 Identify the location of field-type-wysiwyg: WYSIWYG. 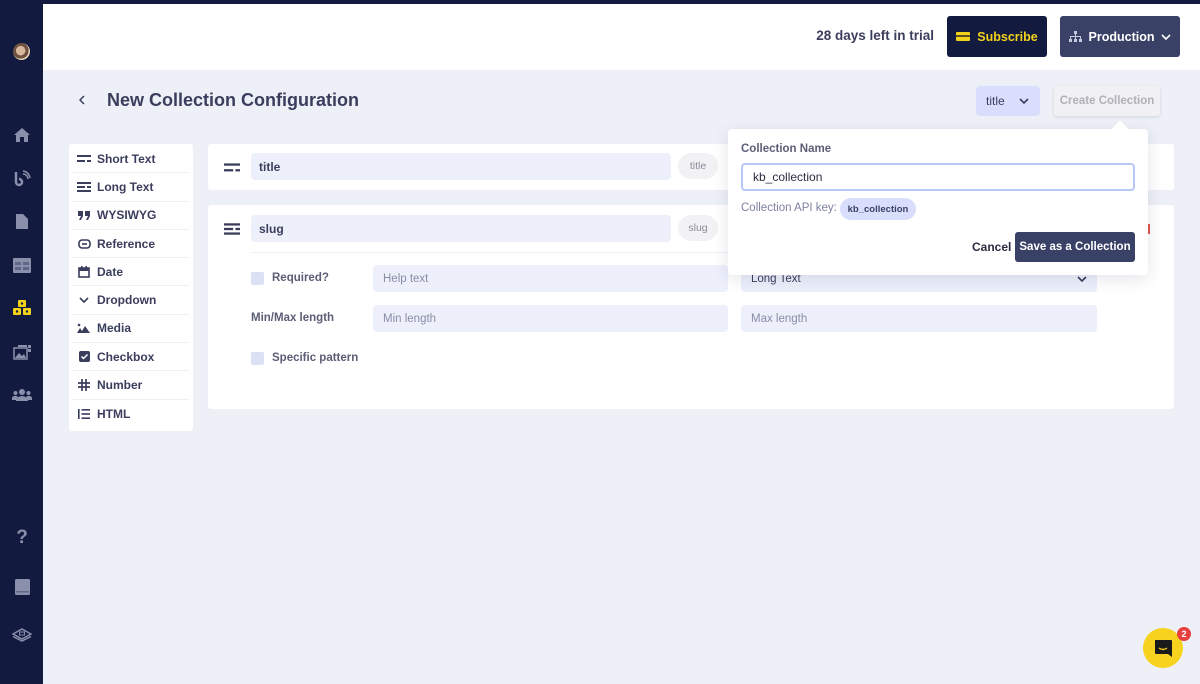
(131, 216).